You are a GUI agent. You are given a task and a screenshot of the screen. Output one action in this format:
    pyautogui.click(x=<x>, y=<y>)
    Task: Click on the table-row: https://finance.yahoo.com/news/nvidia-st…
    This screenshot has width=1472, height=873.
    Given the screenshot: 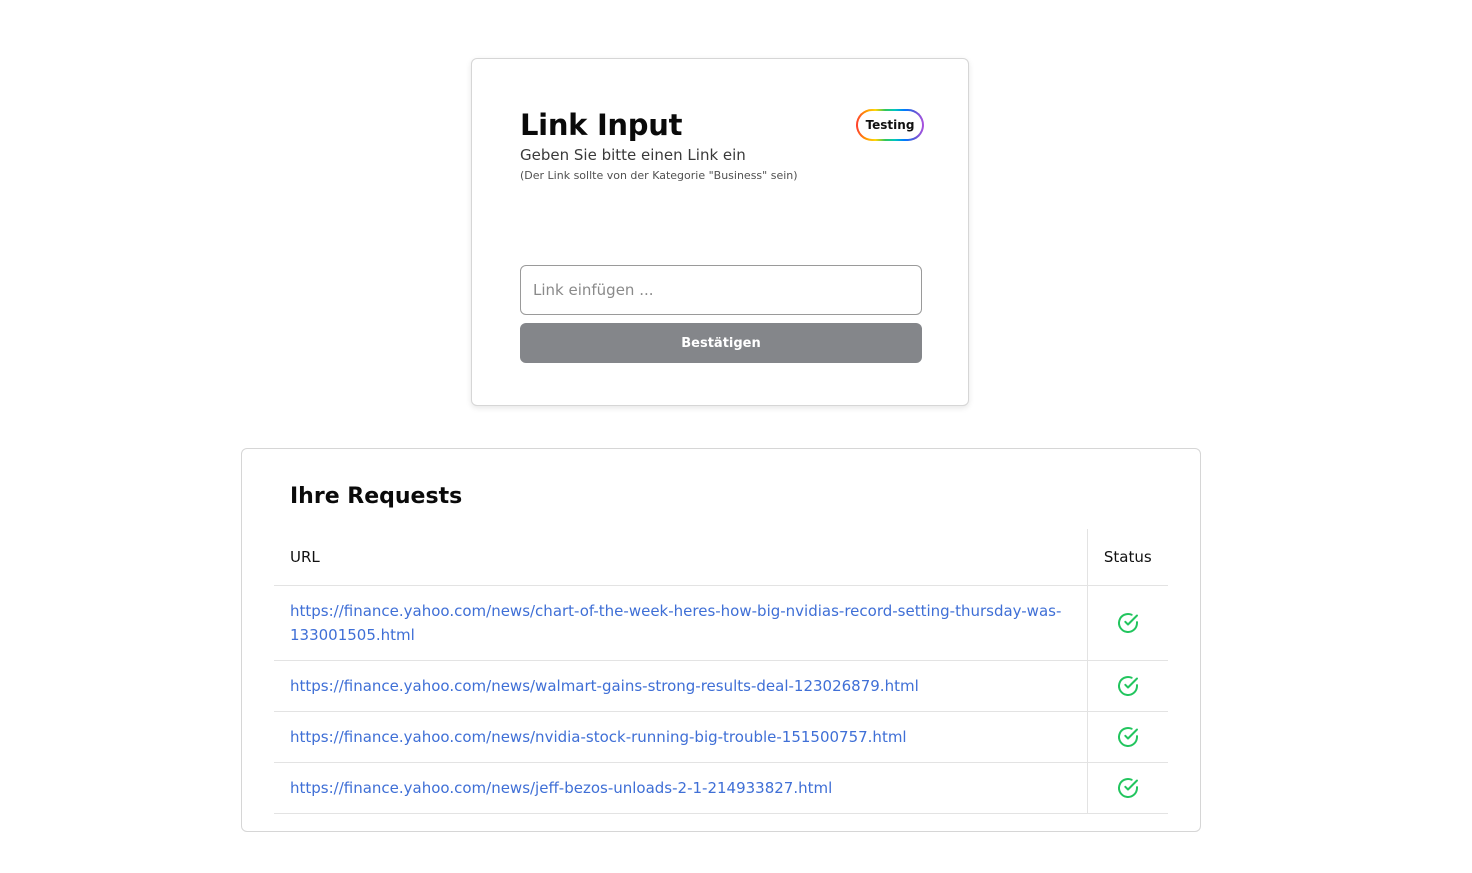 What is the action you would take?
    pyautogui.click(x=721, y=737)
    